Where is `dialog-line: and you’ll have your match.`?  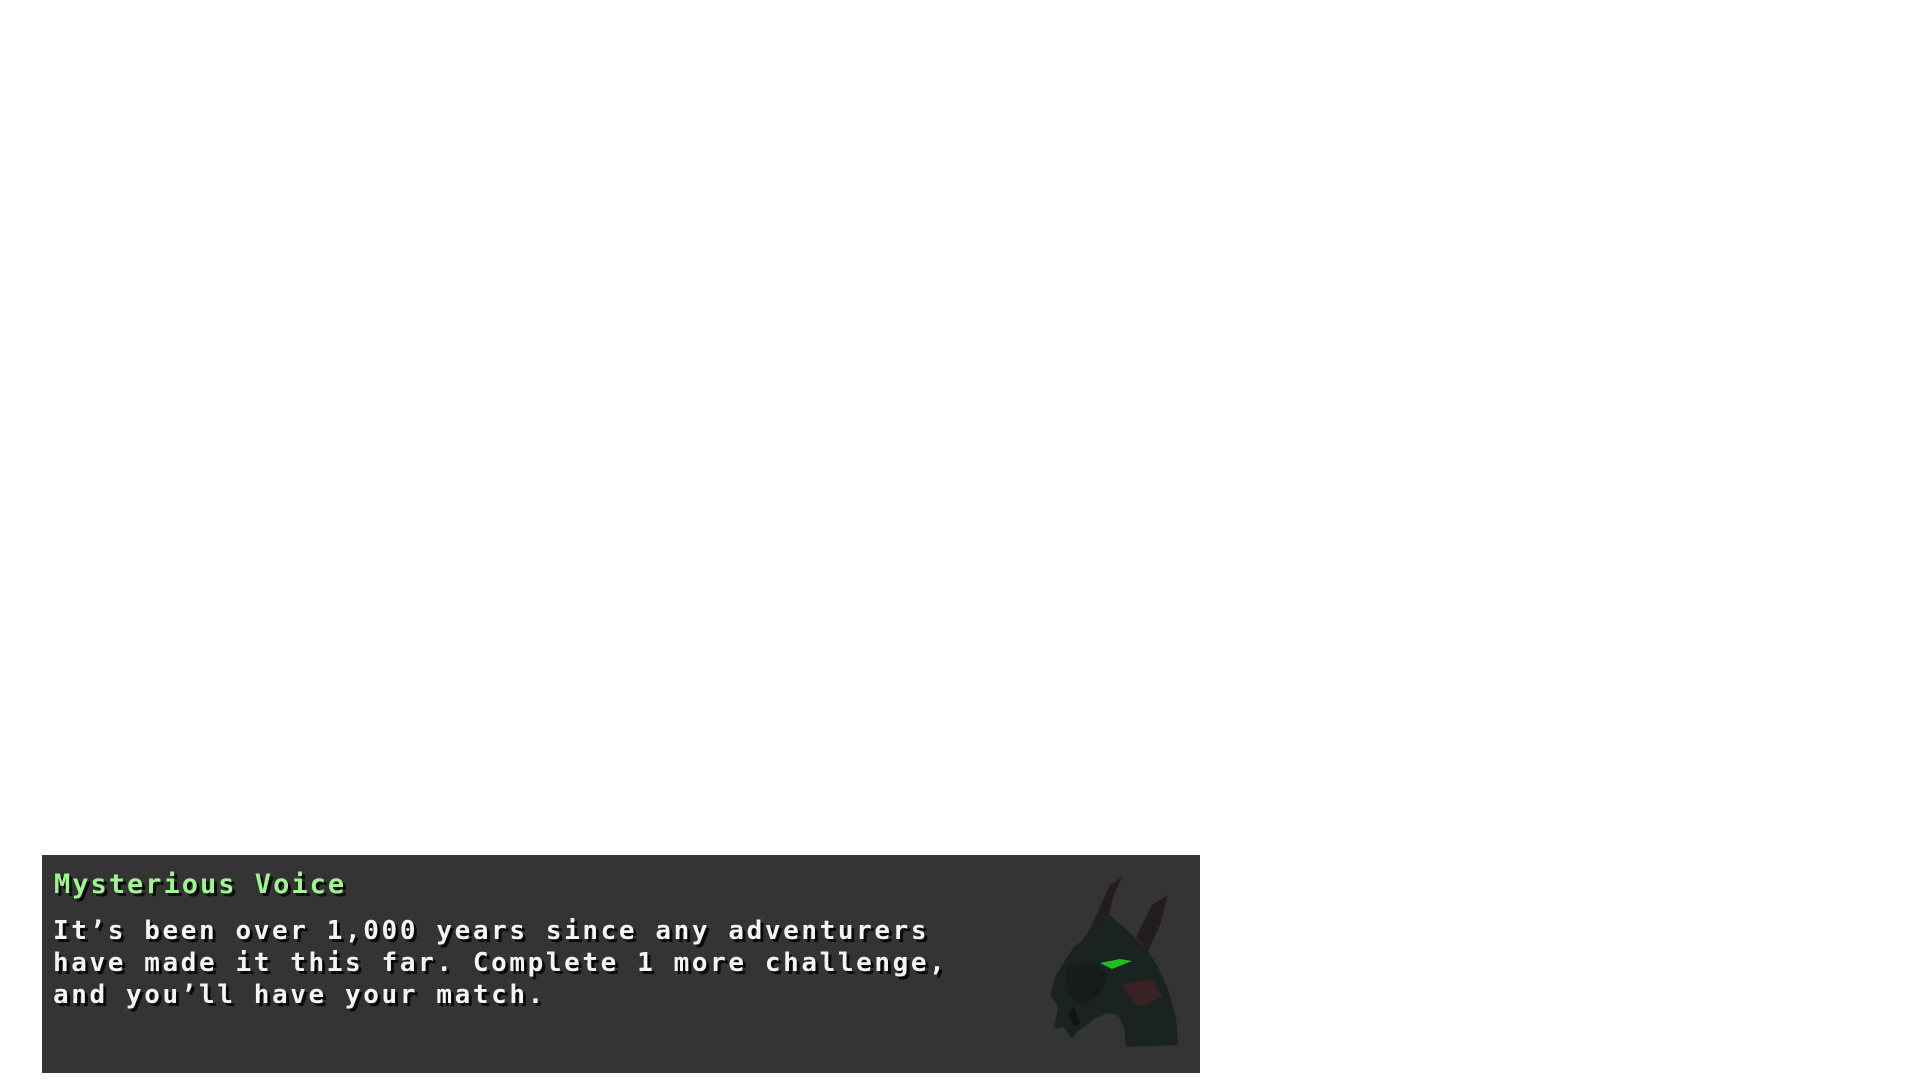
dialog-line: and you’ll have your match. is located at coordinates (299, 995).